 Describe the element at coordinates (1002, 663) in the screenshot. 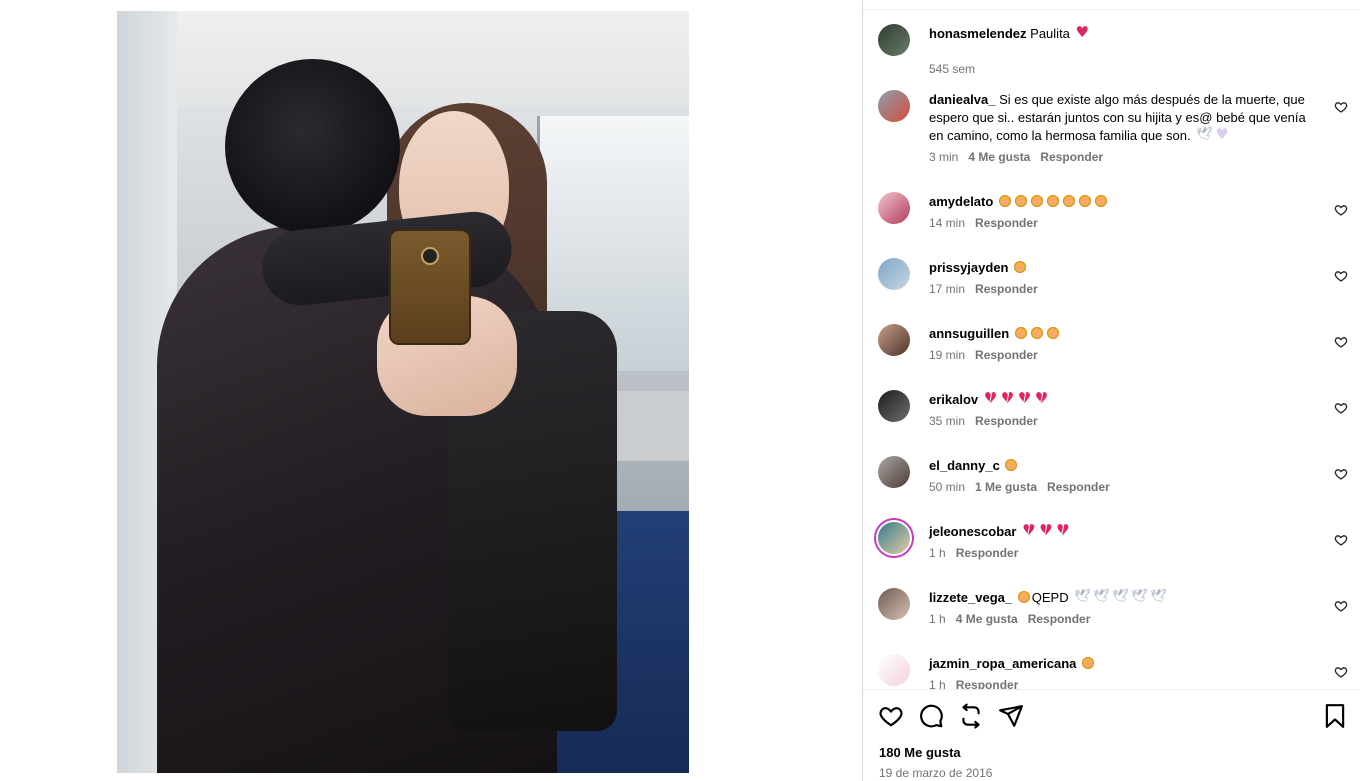

I see `comment-username: jazmin_ropa_americana` at that location.